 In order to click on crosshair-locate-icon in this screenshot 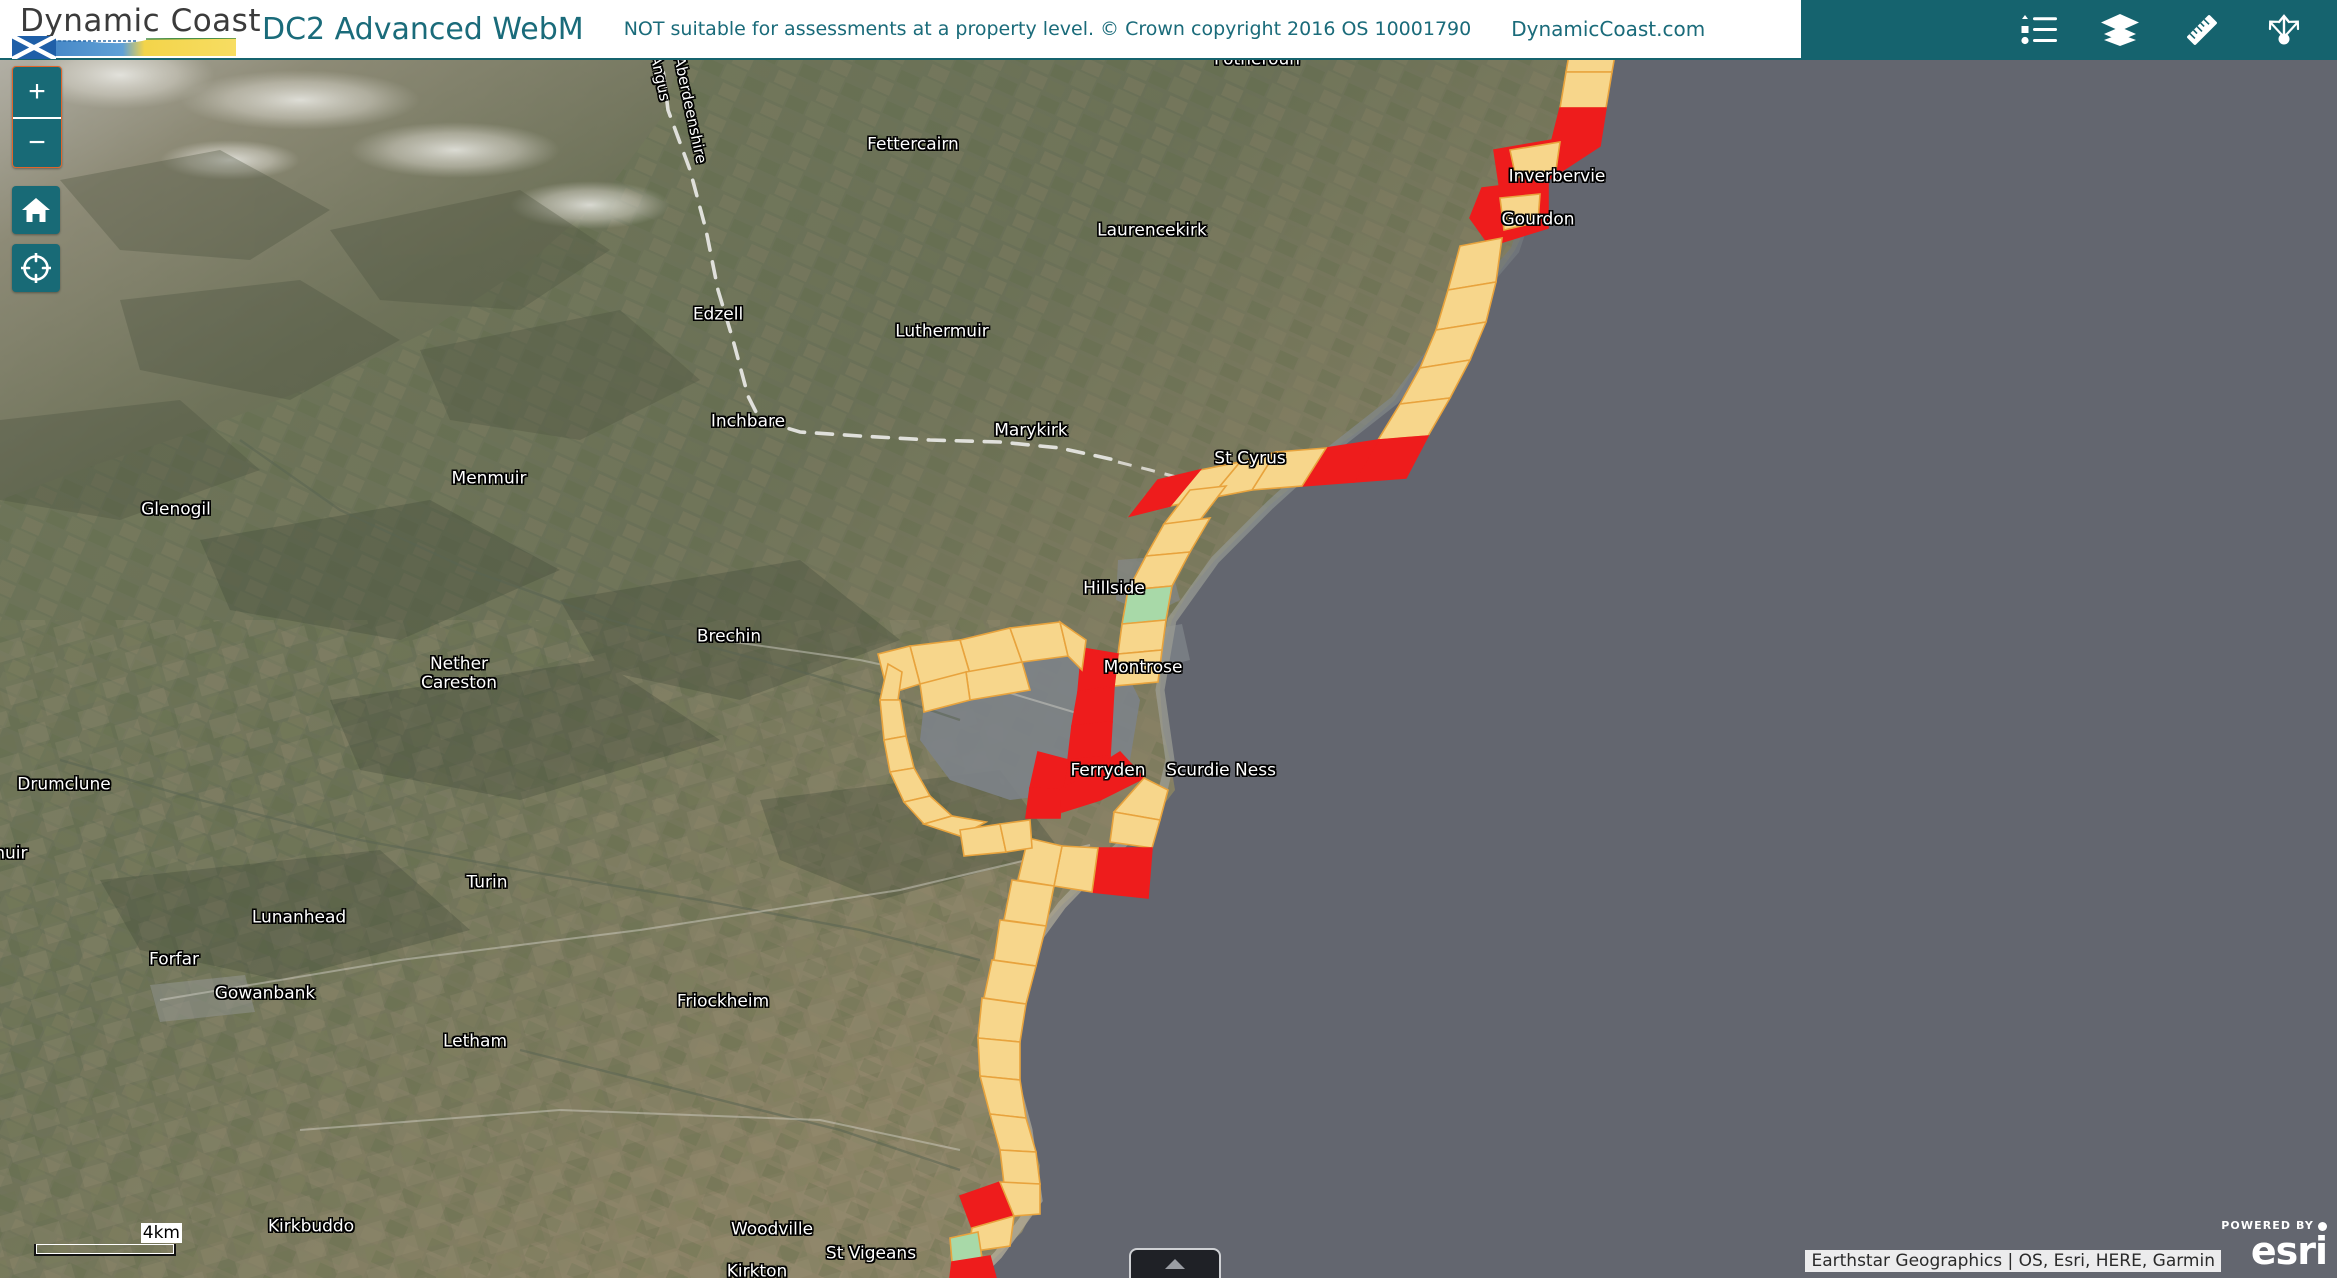, I will do `click(36, 268)`.